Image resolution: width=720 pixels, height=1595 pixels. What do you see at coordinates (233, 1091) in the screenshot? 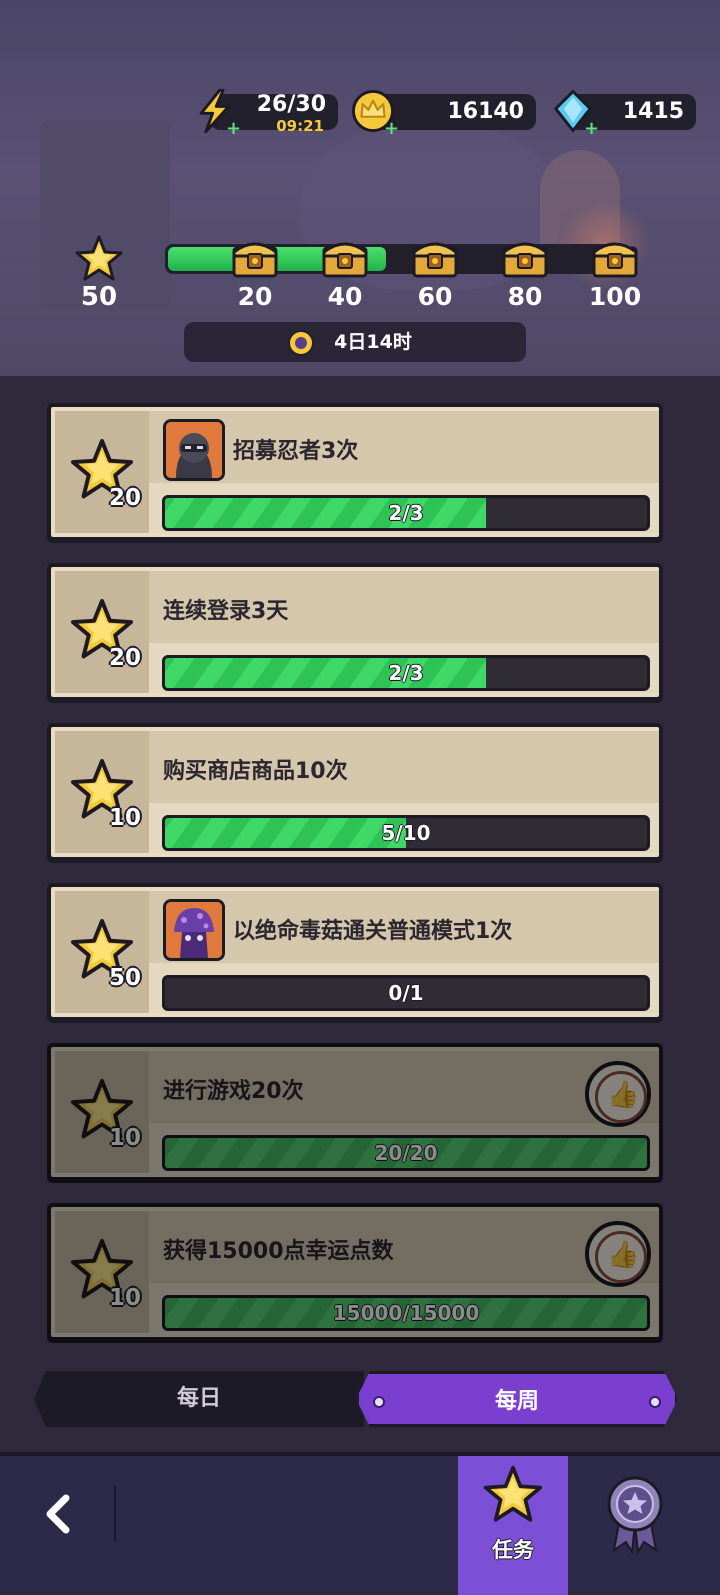
I see `task-title: 进行游戏20次` at bounding box center [233, 1091].